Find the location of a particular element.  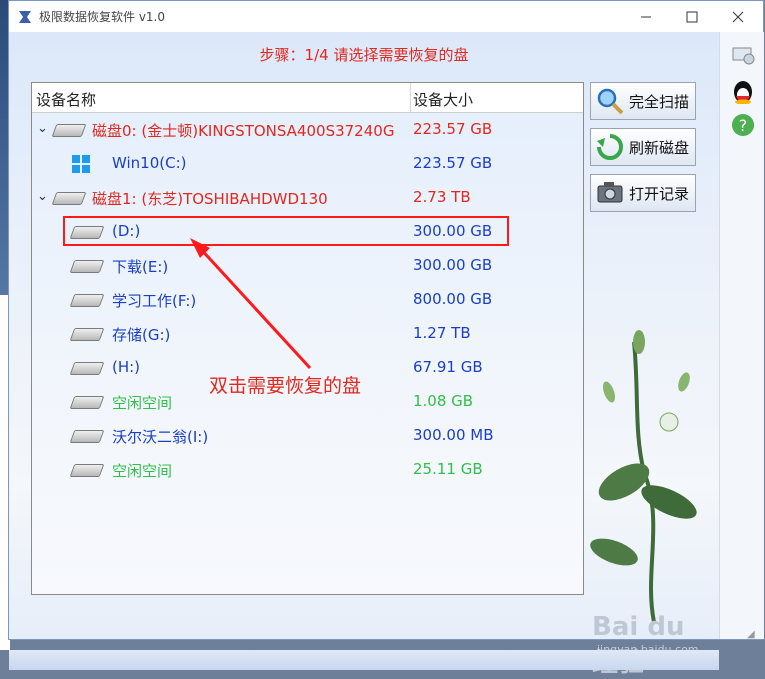

annotation-text: 双击需要恢复的盘 is located at coordinates (285, 386).